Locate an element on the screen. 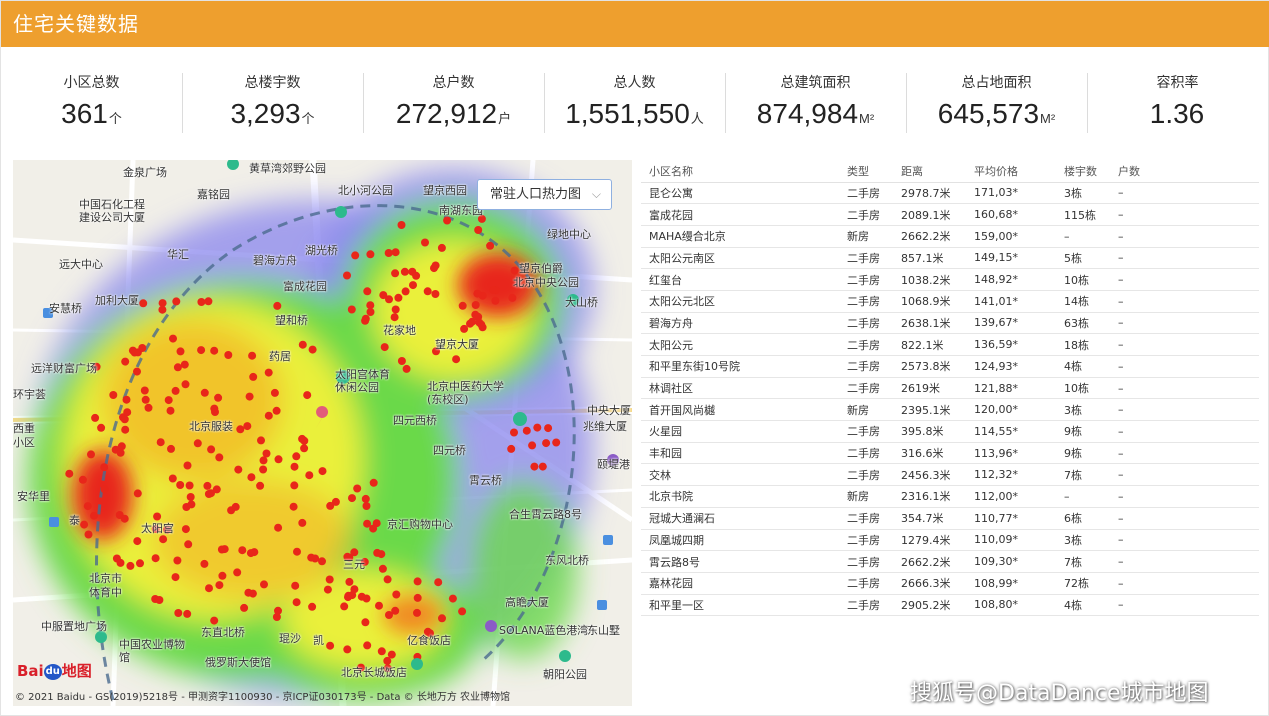  table-row: MAHA缦合北京 新房 2662.2米 159,00* – – is located at coordinates (950, 236).